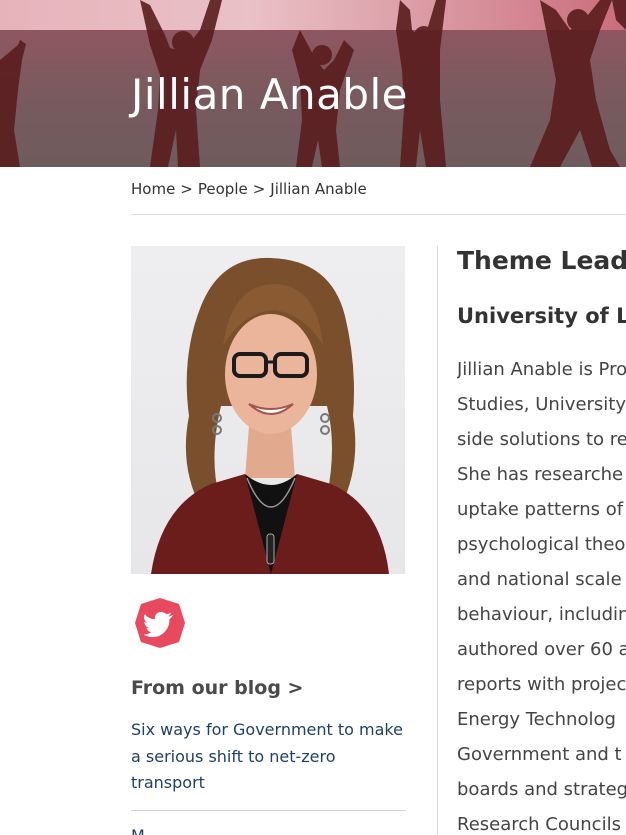 Image resolution: width=626 pixels, height=835 pixels. I want to click on bio-line: psychological theo, so click(541, 544).